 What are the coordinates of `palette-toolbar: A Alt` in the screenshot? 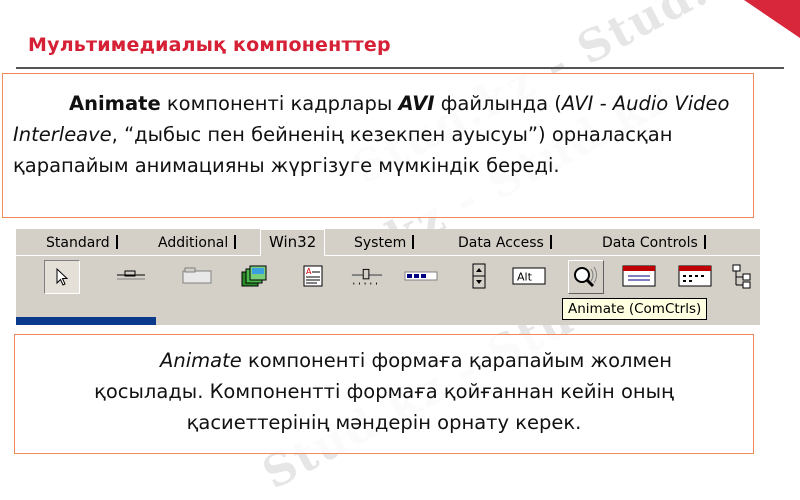 It's located at (388, 276).